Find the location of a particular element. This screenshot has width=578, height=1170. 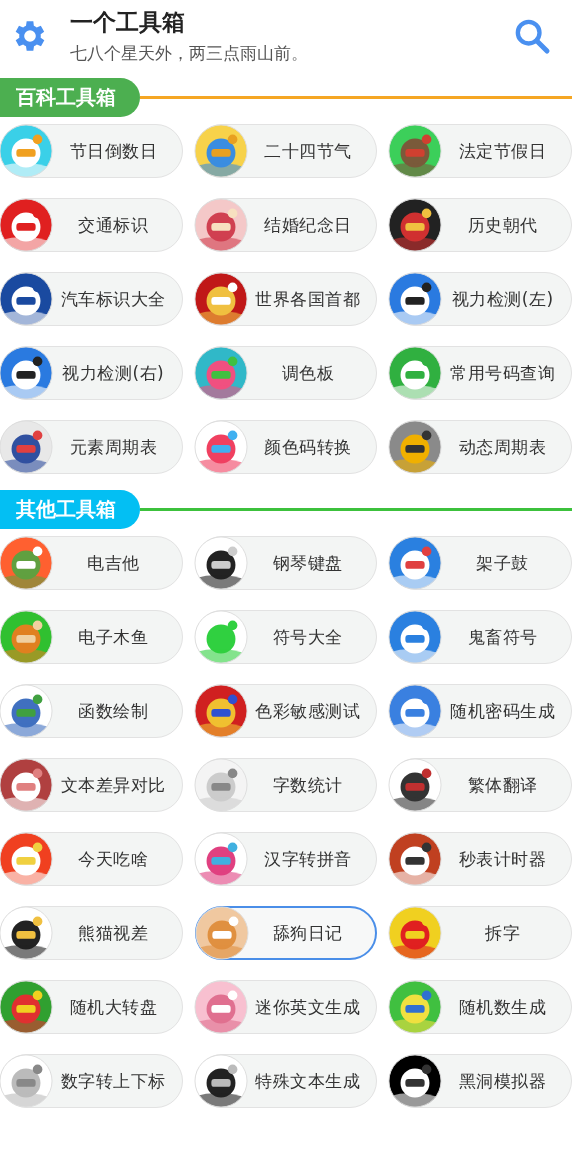

section-title: 其他工具箱 is located at coordinates (70, 509).